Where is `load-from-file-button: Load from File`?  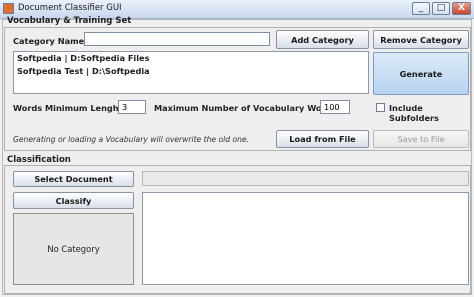 load-from-file-button: Load from File is located at coordinates (322, 139).